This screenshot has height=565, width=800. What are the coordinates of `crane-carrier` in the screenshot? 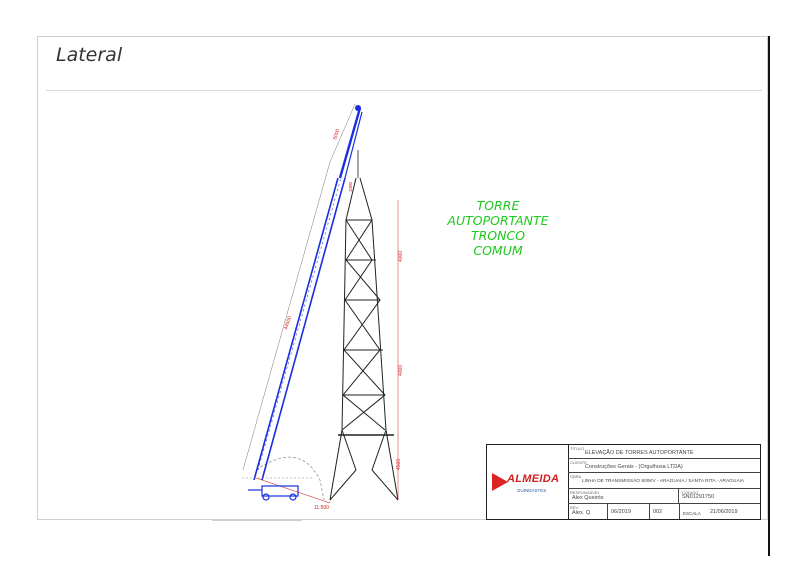 It's located at (277, 489).